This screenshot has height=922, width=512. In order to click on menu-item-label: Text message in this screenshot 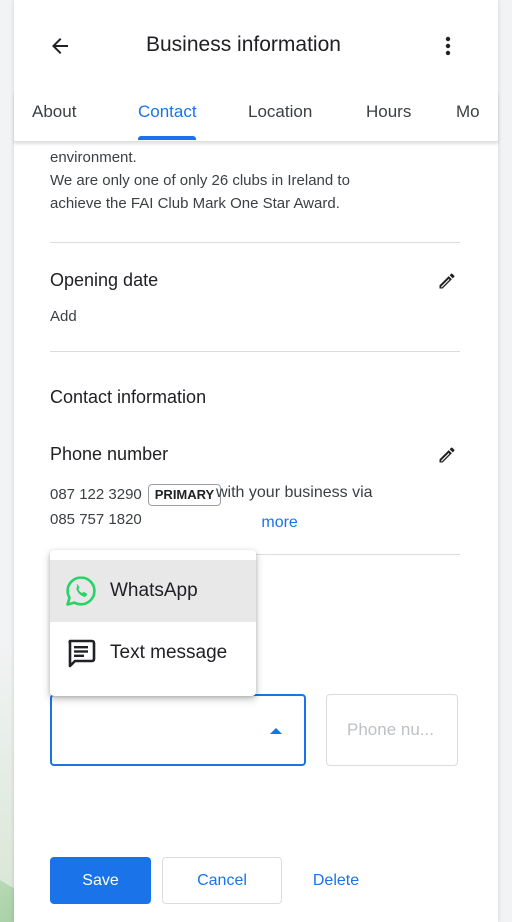, I will do `click(169, 652)`.